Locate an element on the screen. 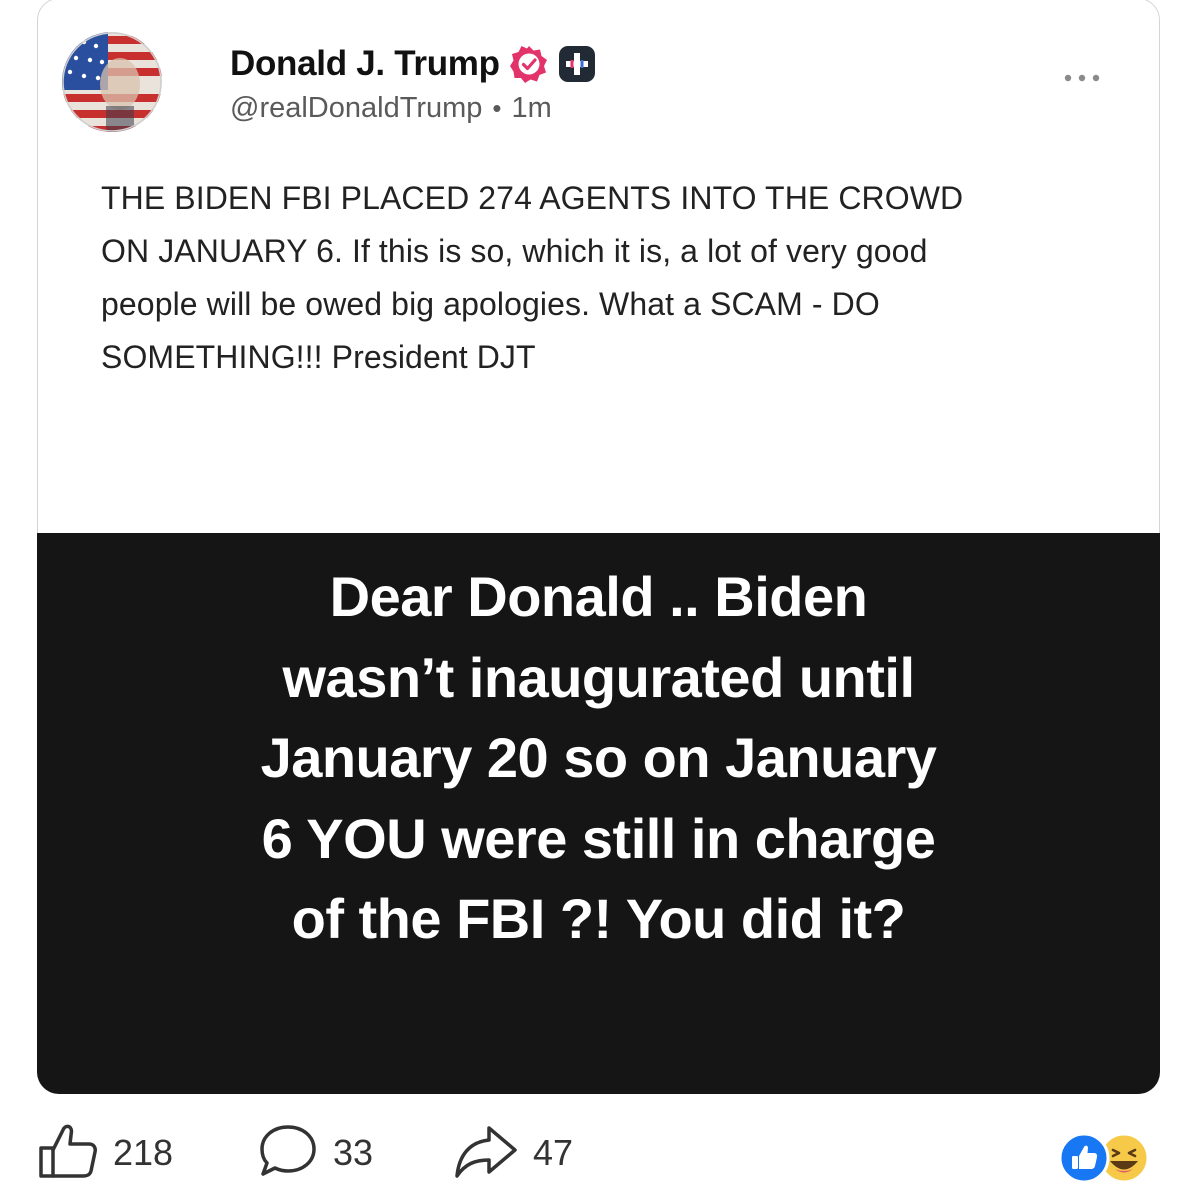  comment-button: 33 is located at coordinates (315, 1153).